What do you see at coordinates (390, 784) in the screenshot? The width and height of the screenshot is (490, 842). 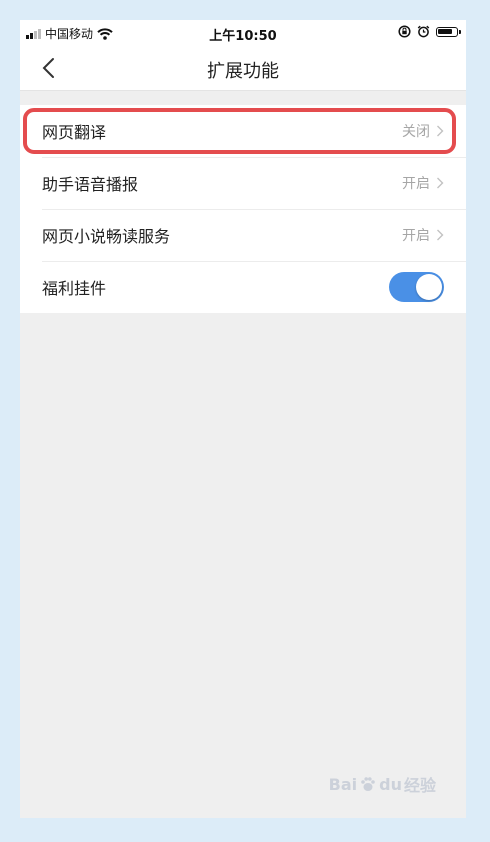 I see `watermark-suffix: du` at bounding box center [390, 784].